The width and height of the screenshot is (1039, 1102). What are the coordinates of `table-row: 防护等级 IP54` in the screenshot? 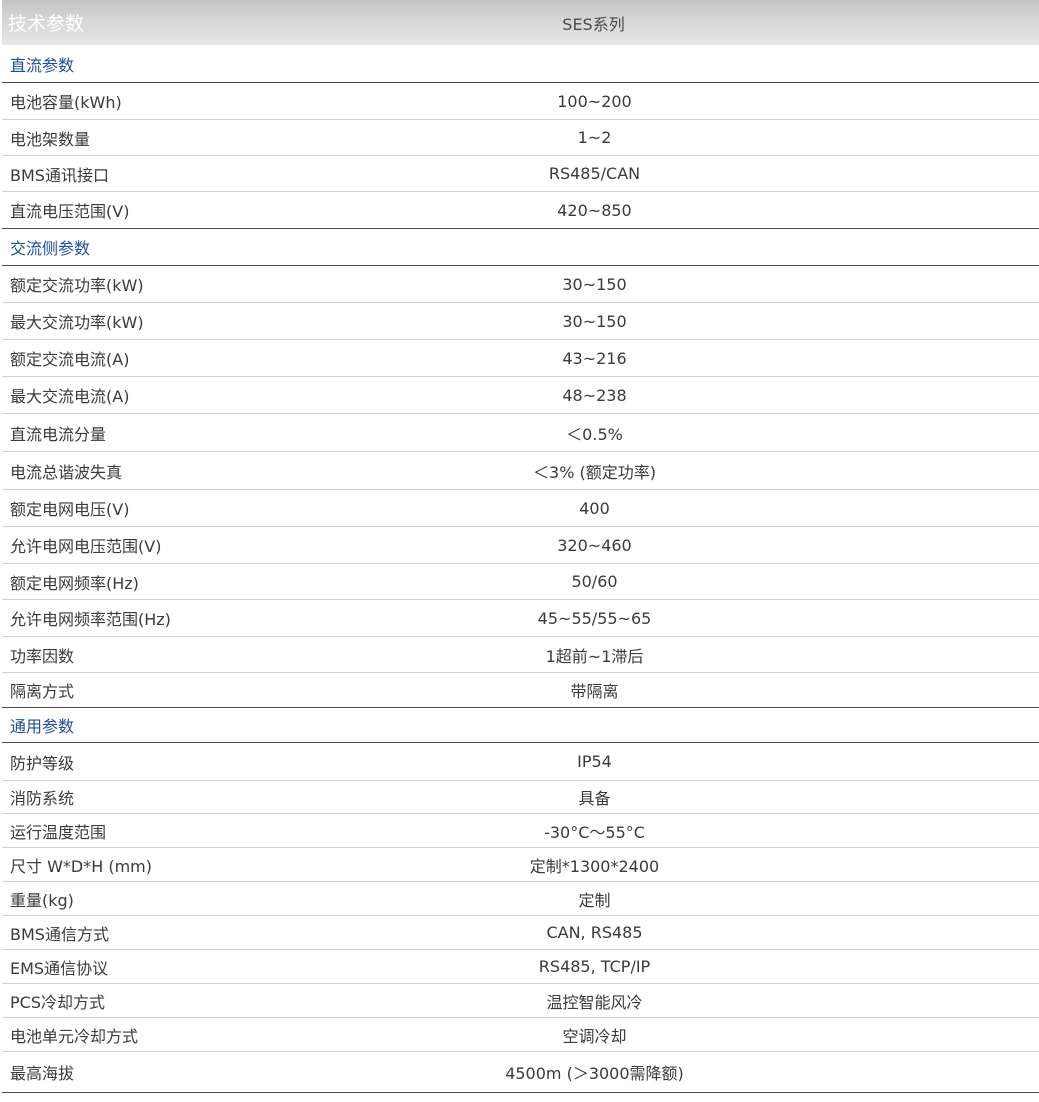 It's located at (520, 762).